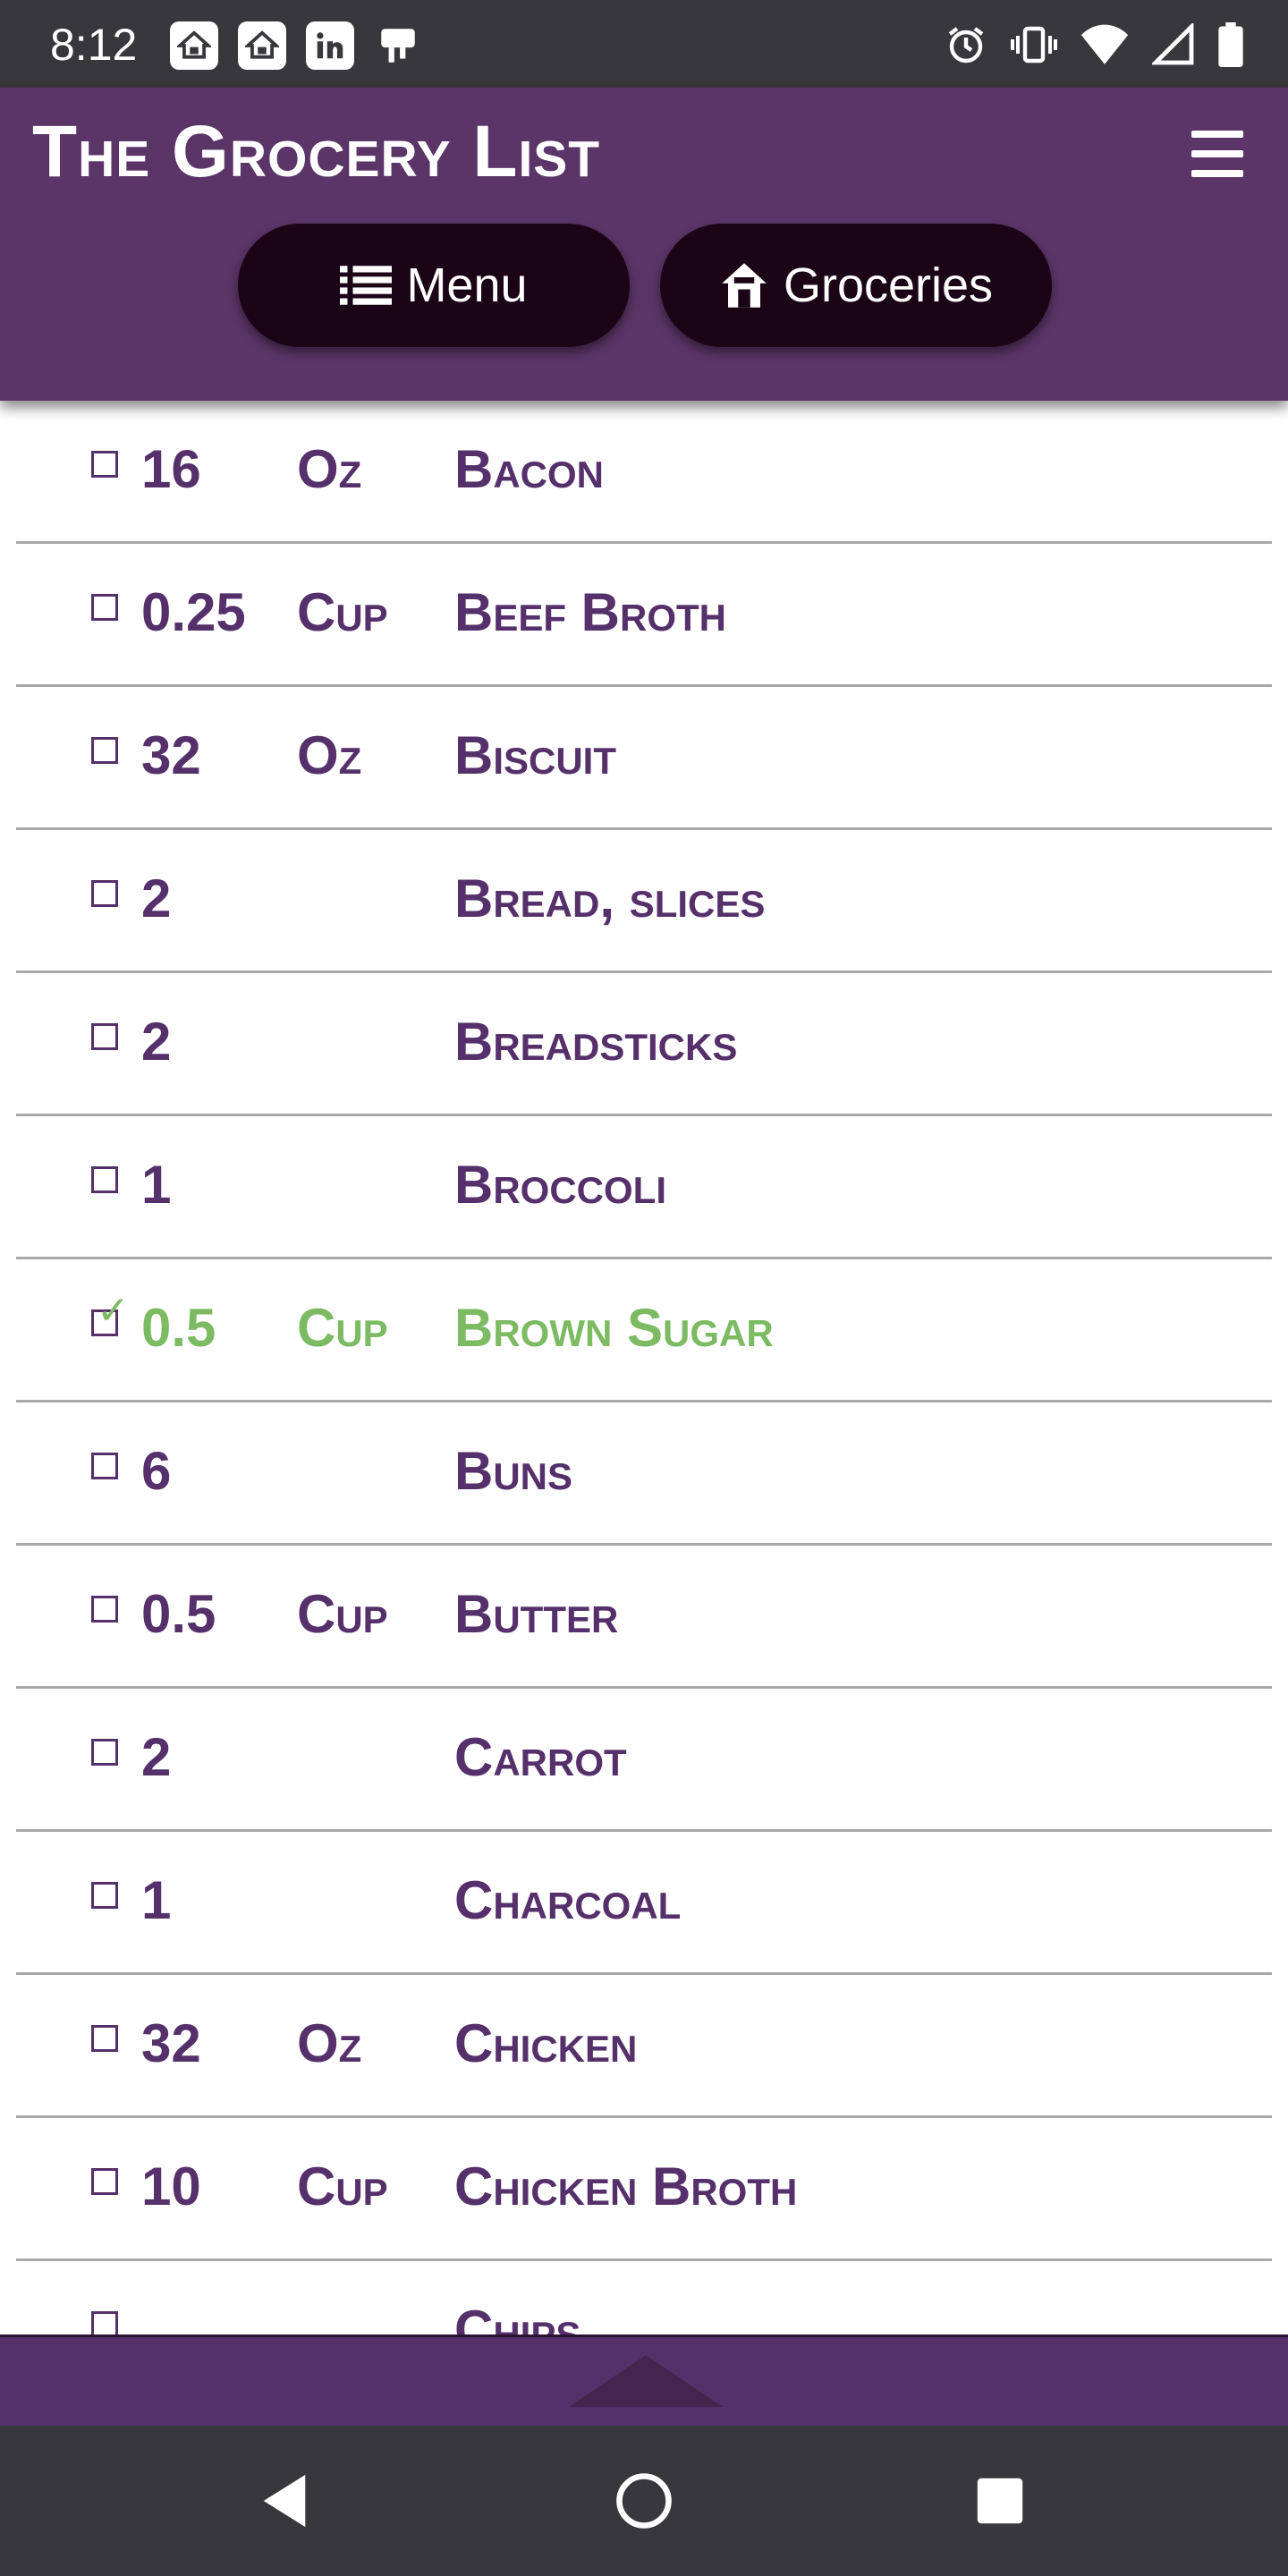  Describe the element at coordinates (536, 1614) in the screenshot. I see `item-name: Butter` at that location.